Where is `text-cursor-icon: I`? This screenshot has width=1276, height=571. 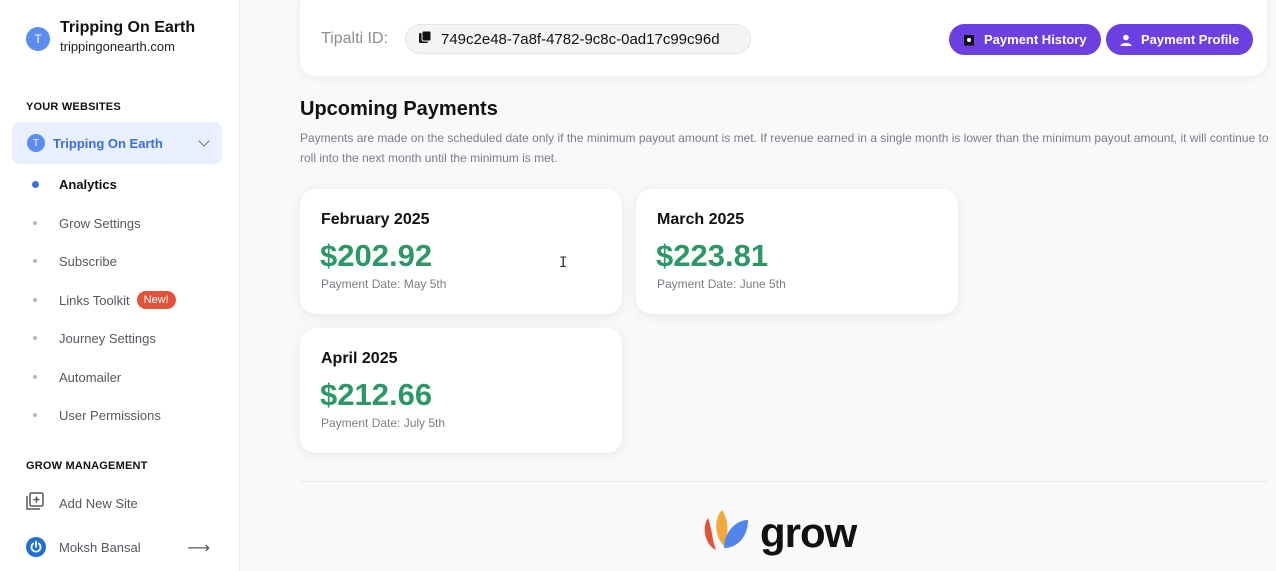
text-cursor-icon: I is located at coordinates (563, 263).